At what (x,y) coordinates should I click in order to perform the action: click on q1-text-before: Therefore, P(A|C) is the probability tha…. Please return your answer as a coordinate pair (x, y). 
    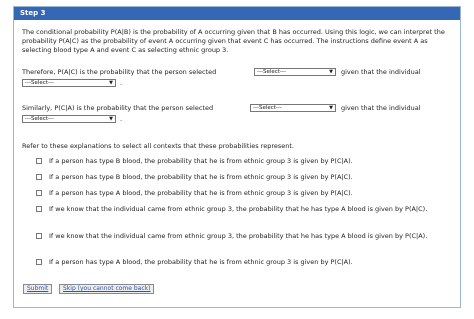
    Looking at the image, I should click on (119, 72).